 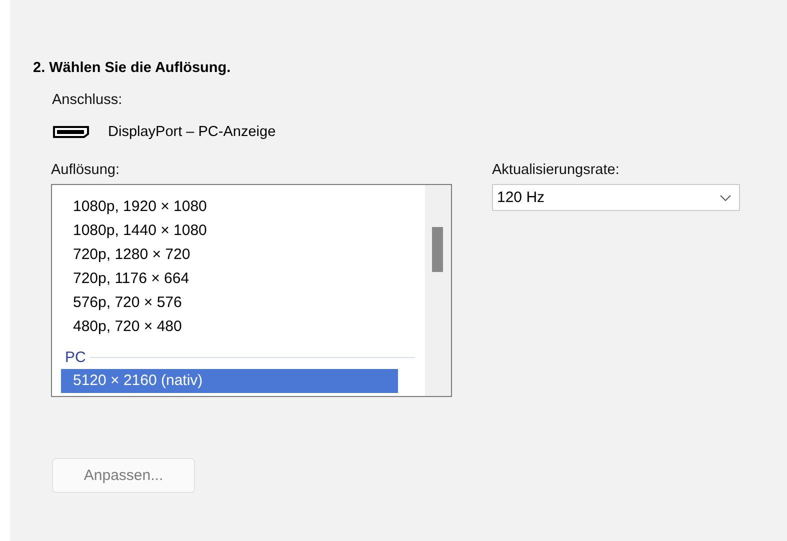 I want to click on refresh-rate-label: Aktualisierungsrate:, so click(x=556, y=171).